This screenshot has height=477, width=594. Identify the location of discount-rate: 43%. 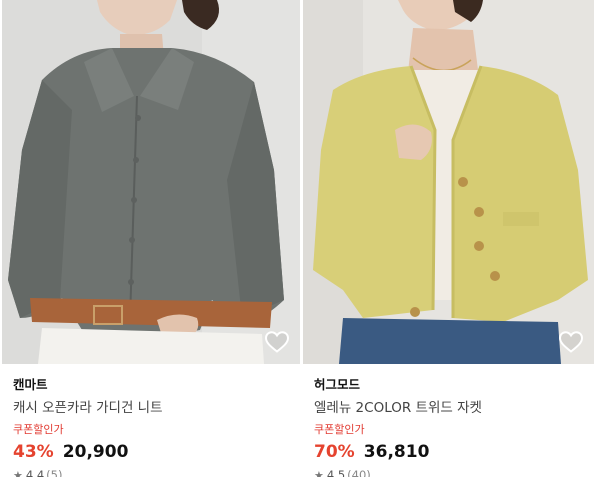
(33, 452).